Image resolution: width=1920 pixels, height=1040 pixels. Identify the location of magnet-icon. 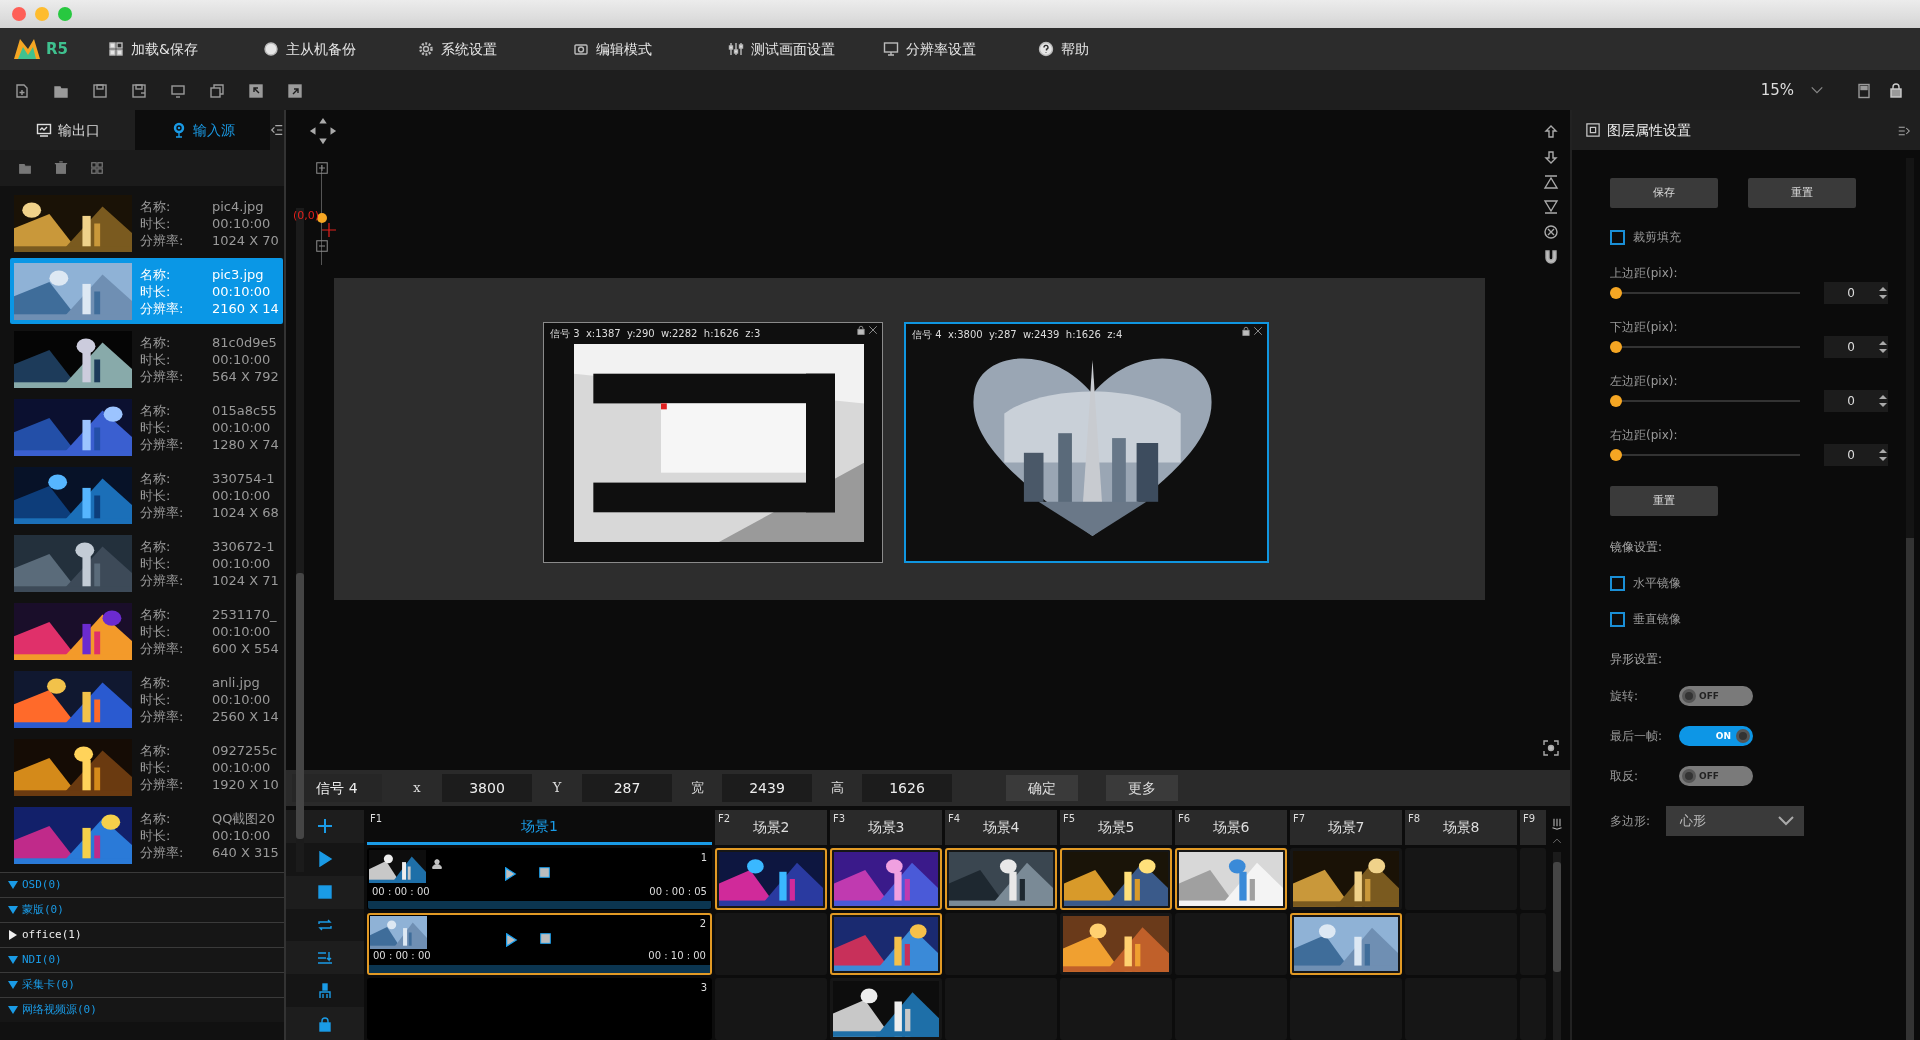
(1551, 256).